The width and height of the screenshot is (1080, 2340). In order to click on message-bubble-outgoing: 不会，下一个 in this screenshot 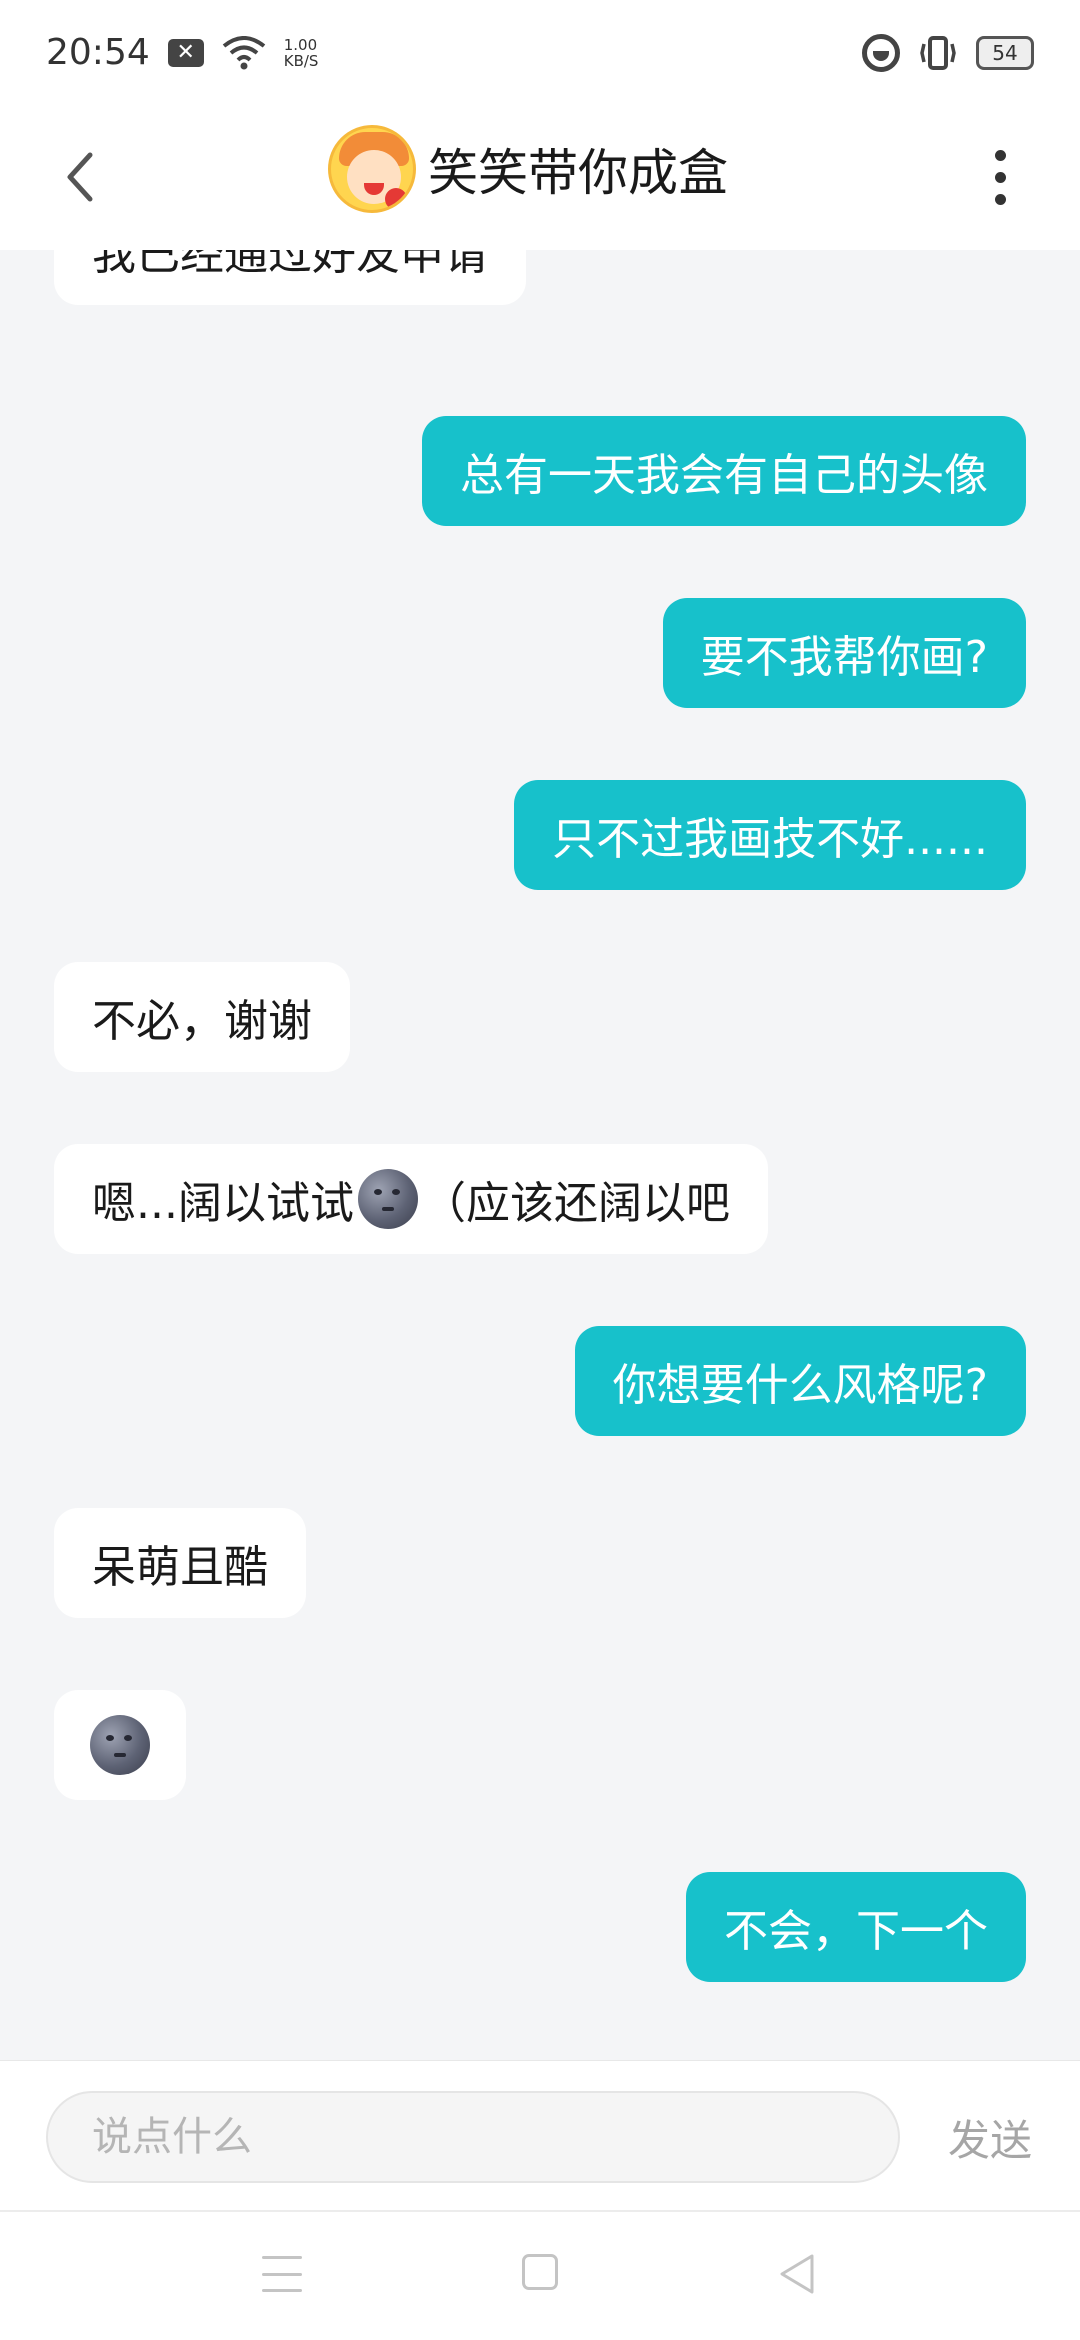, I will do `click(856, 1927)`.